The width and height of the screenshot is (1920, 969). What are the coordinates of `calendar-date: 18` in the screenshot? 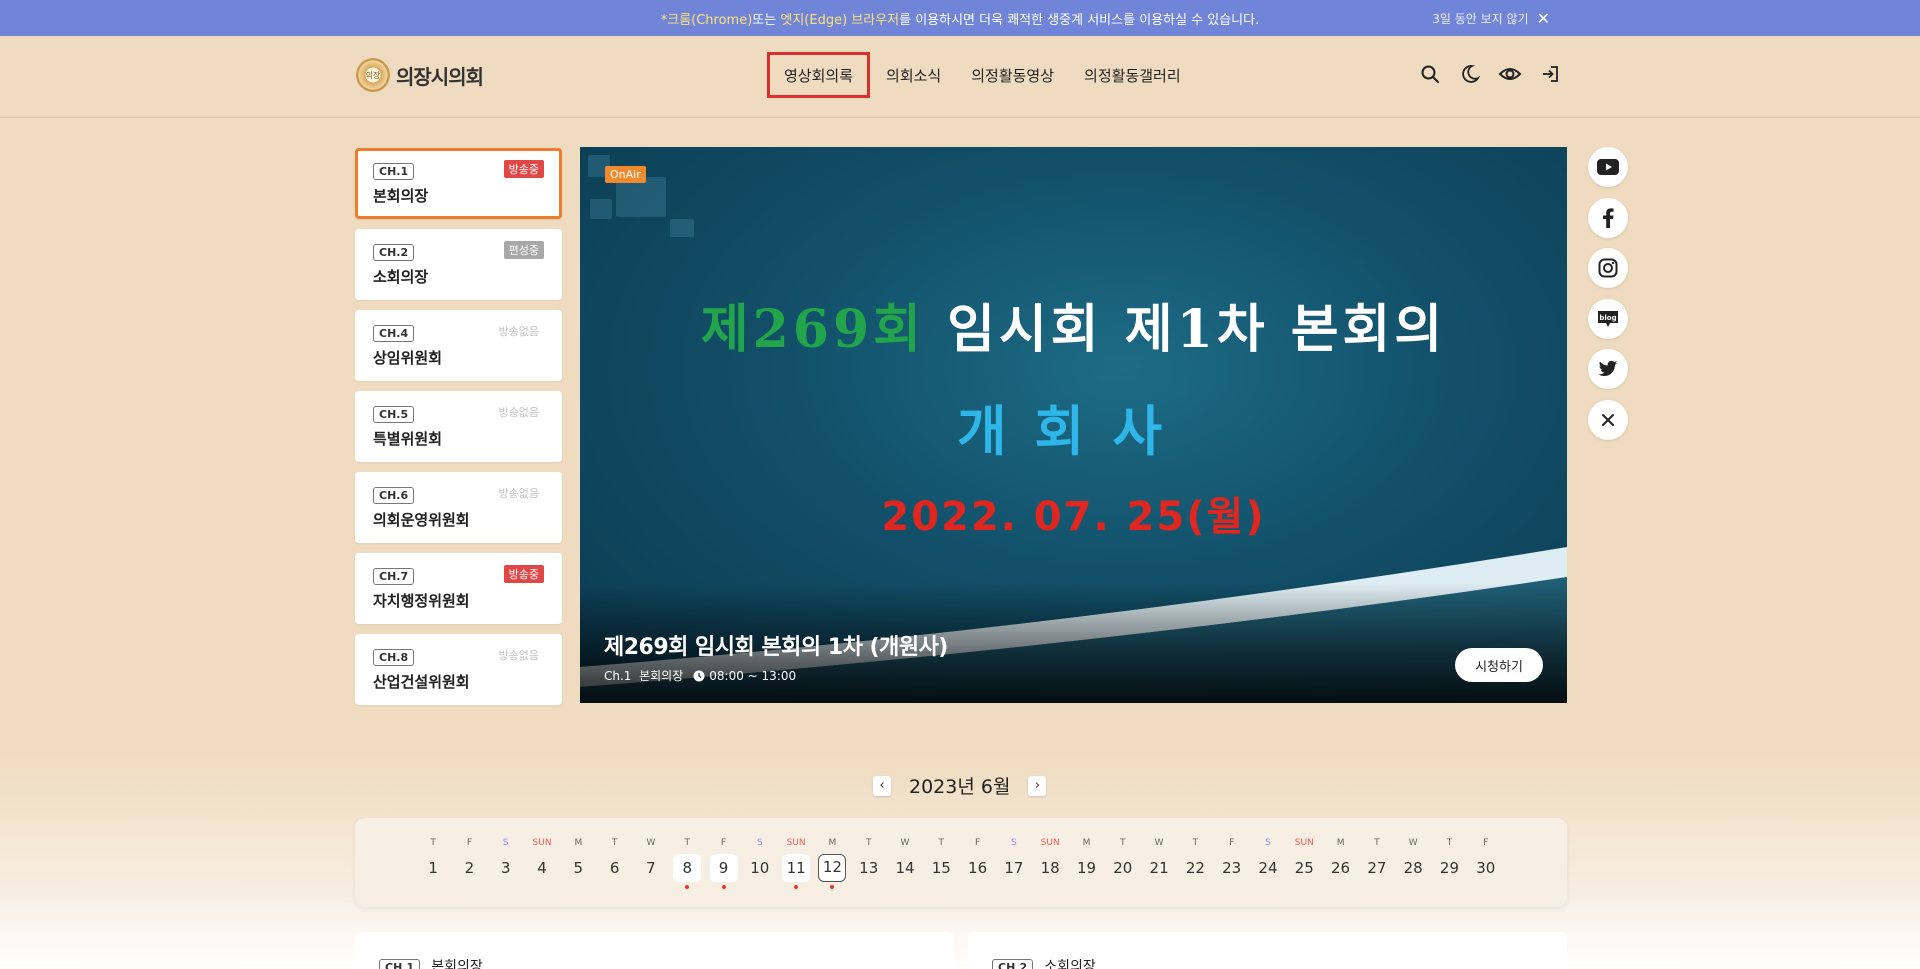 It's located at (1050, 868).